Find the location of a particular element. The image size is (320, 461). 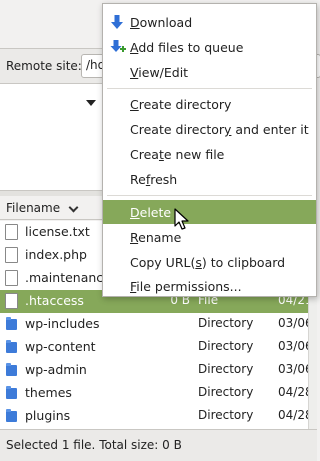

file-name: .htaccess is located at coordinates (54, 300).